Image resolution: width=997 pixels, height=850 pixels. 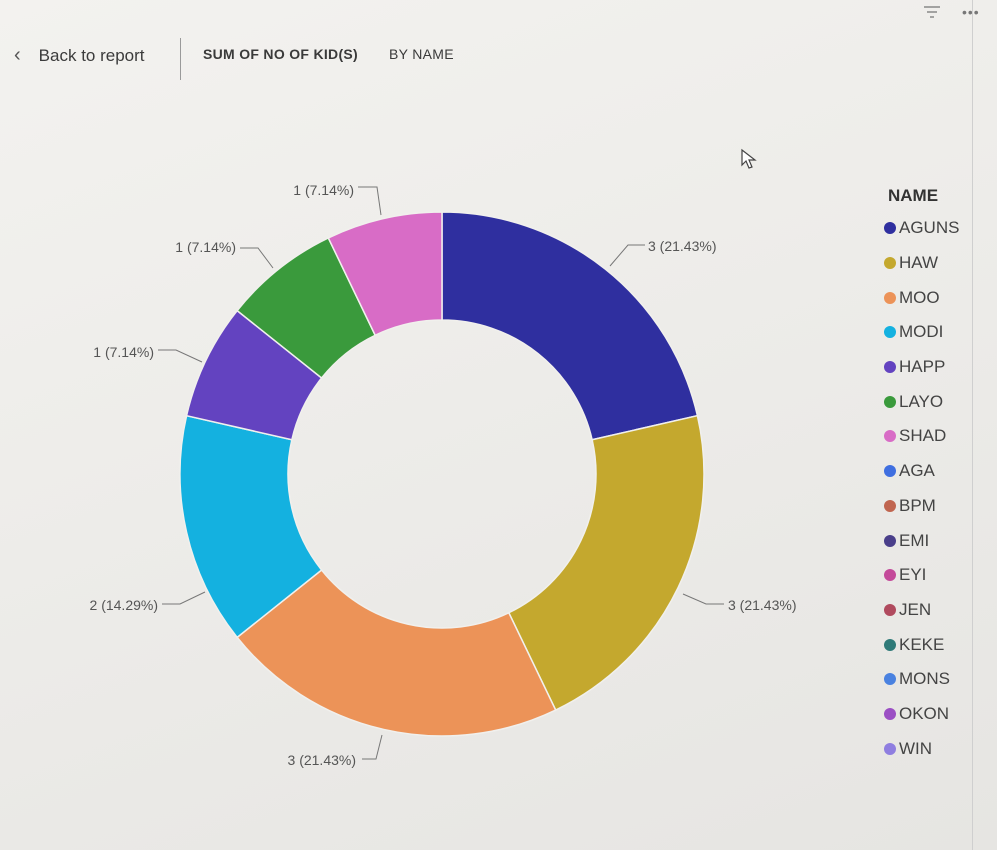 I want to click on legend-label: MOO, so click(x=919, y=297).